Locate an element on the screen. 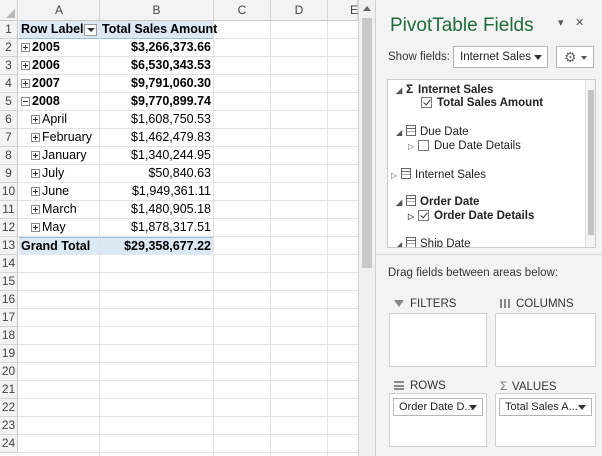 This screenshot has height=456, width=602. field-group-ship-date: ◢ Ship Date is located at coordinates (433, 241).